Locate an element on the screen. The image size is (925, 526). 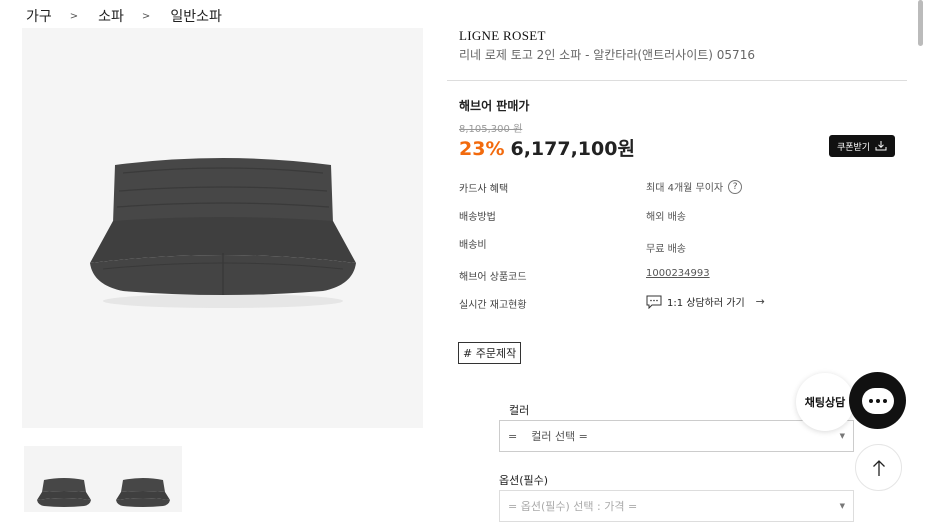
original-price: 8,105,300 원 is located at coordinates (491, 129).